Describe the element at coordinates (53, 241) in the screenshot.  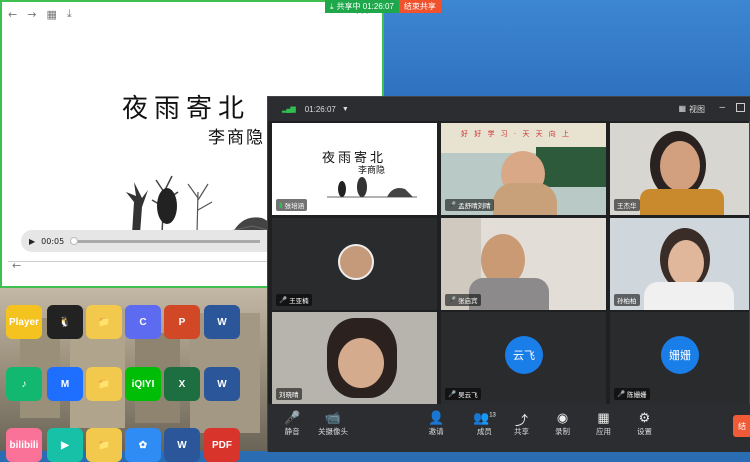
I see `video-time: 00:05` at that location.